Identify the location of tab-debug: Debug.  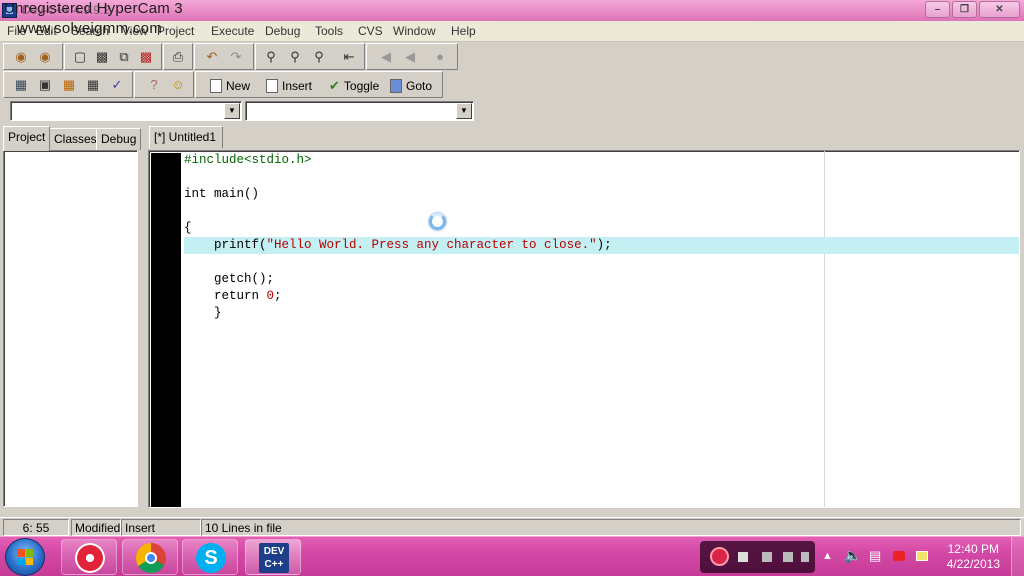
(119, 139).